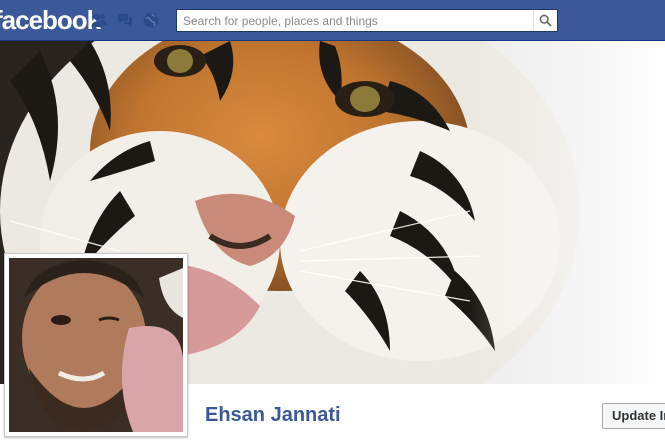 This screenshot has height=442, width=665. I want to click on update-info-button: Update Info, so click(633, 416).